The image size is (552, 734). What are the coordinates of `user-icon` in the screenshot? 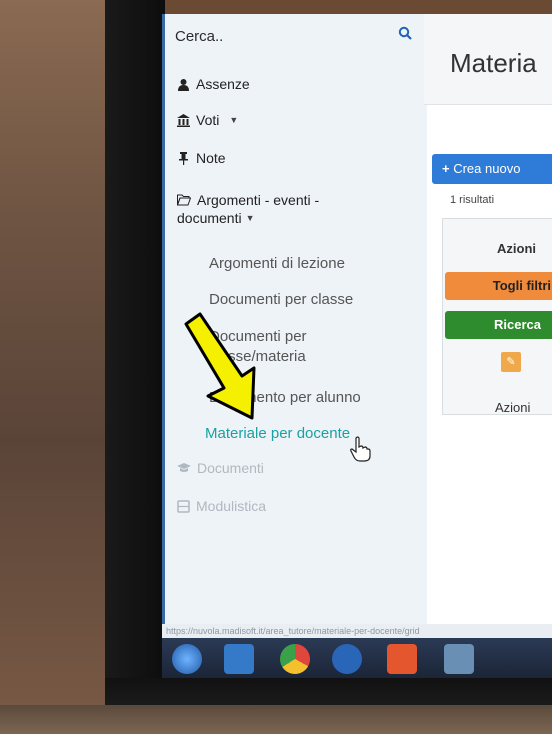 It's located at (183, 84).